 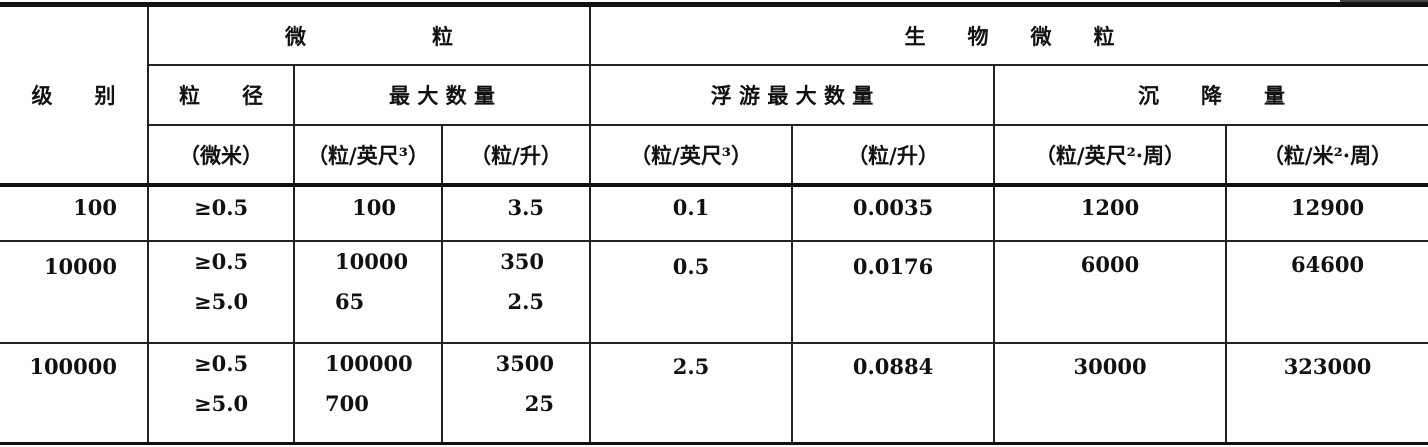 I want to click on bio-particle-group-header: 生 物 微 粒, so click(x=1008, y=36).